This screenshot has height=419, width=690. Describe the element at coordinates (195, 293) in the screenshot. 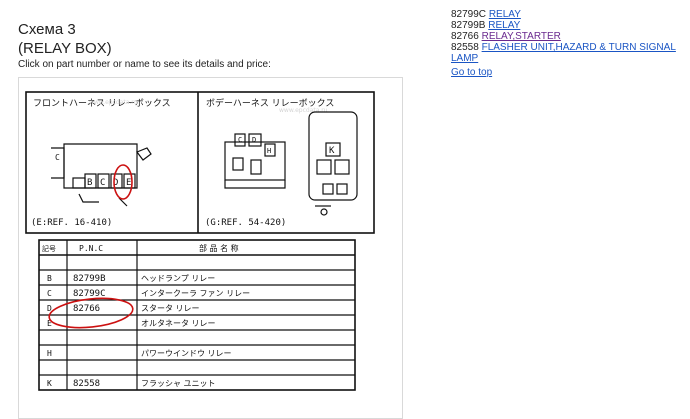

I see `table-cell-name: インタークーラ ファン リレー` at that location.